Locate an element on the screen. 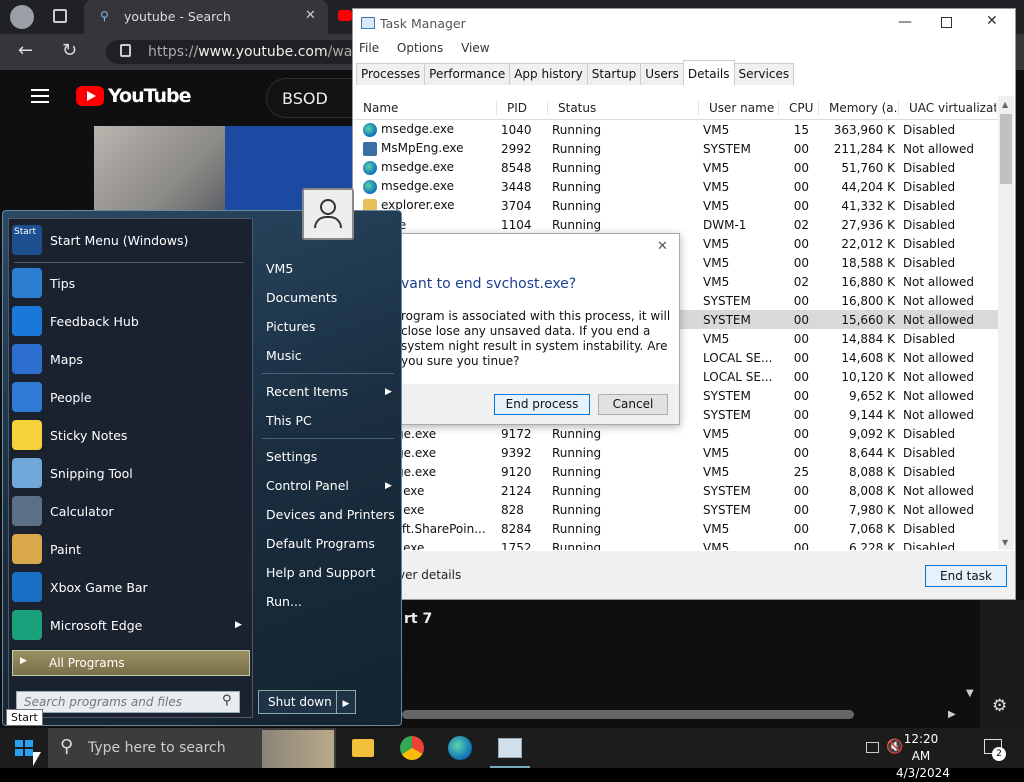 The image size is (1024, 782). start-program-item: Xbox Game Bar is located at coordinates (131, 587).